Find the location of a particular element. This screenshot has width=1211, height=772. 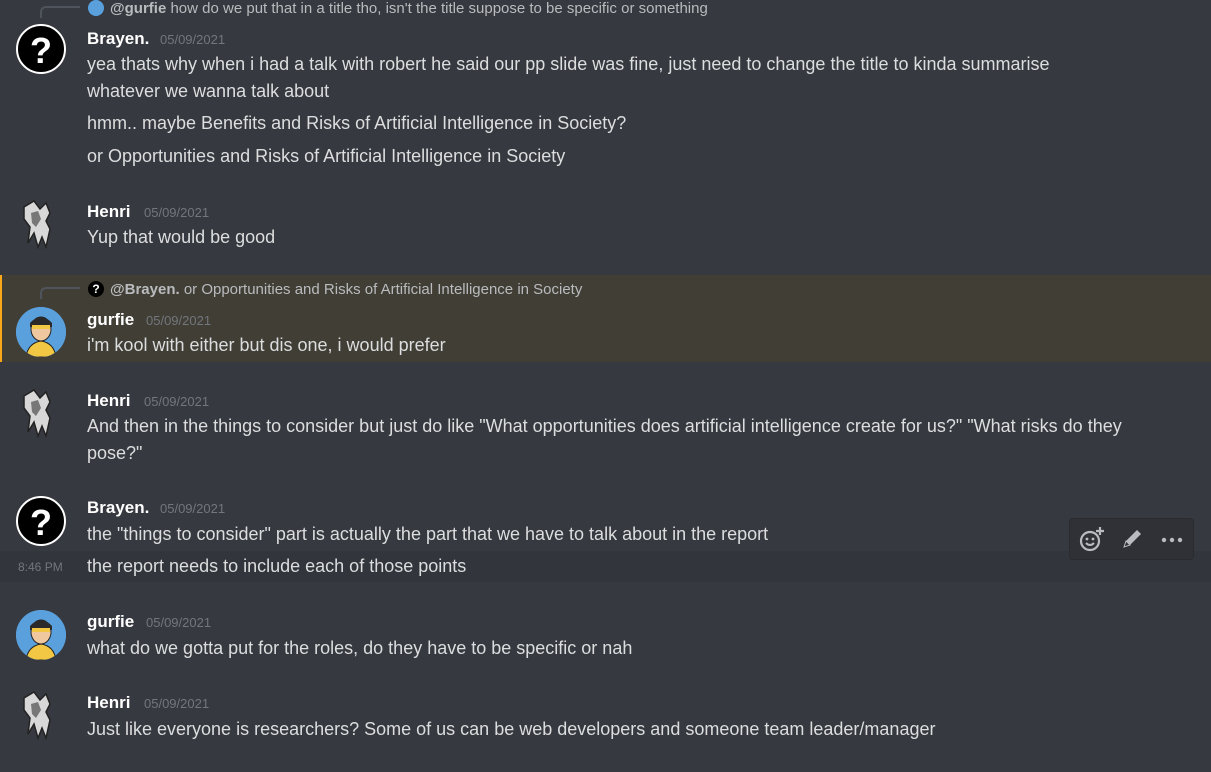

more-dots-icon is located at coordinates (1172, 540).